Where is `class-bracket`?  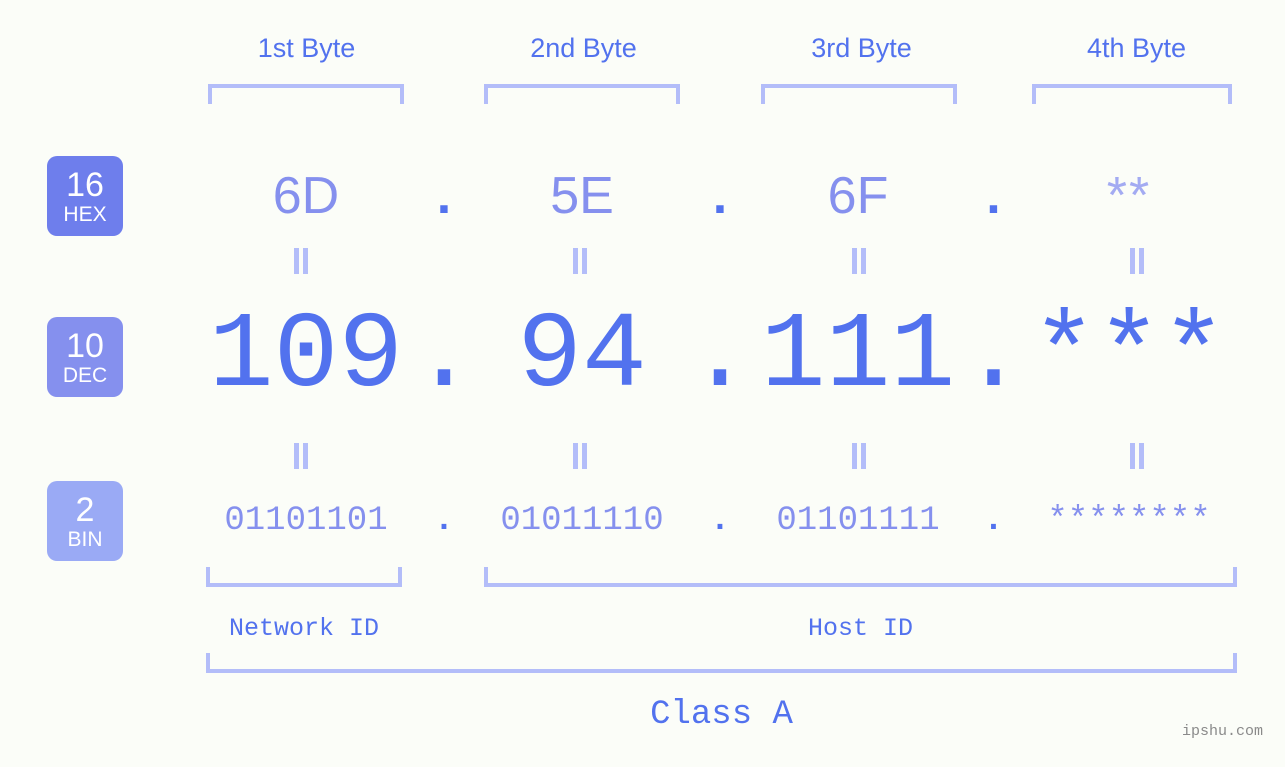 class-bracket is located at coordinates (721, 663).